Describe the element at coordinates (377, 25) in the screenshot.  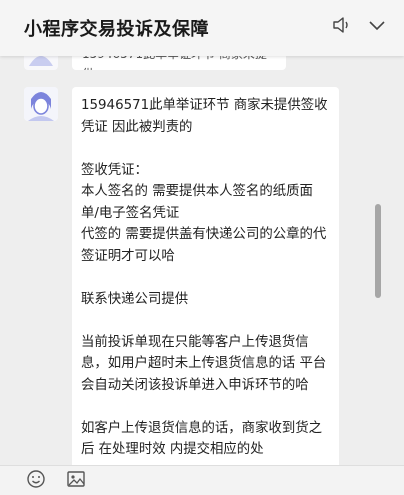
I see `chevron-down-icon` at that location.